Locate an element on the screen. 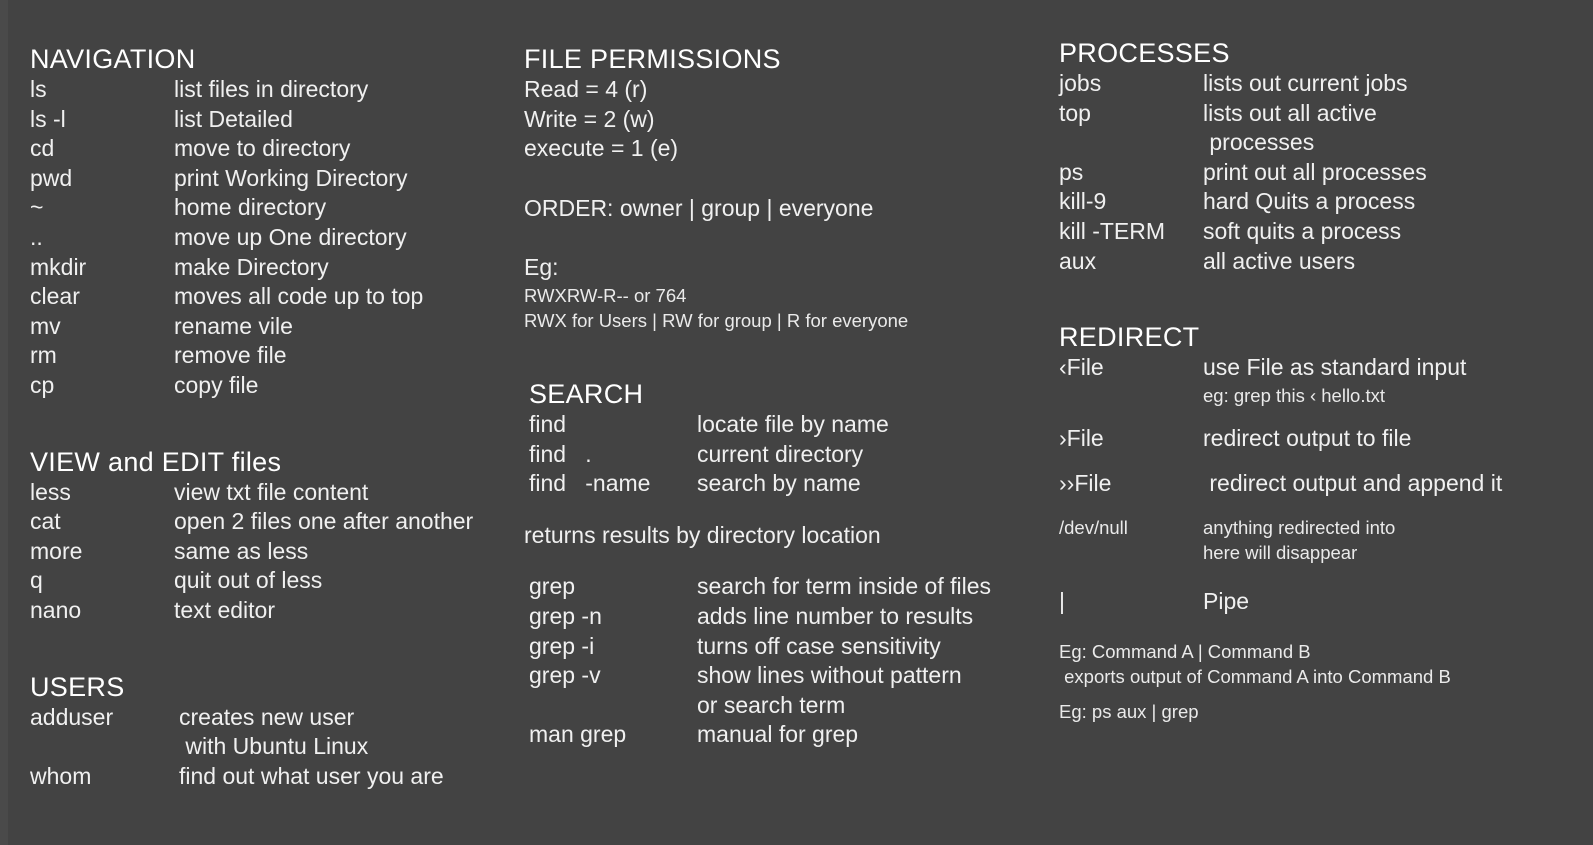 Image resolution: width=1593 pixels, height=845 pixels. command-name: cat is located at coordinates (45, 521).